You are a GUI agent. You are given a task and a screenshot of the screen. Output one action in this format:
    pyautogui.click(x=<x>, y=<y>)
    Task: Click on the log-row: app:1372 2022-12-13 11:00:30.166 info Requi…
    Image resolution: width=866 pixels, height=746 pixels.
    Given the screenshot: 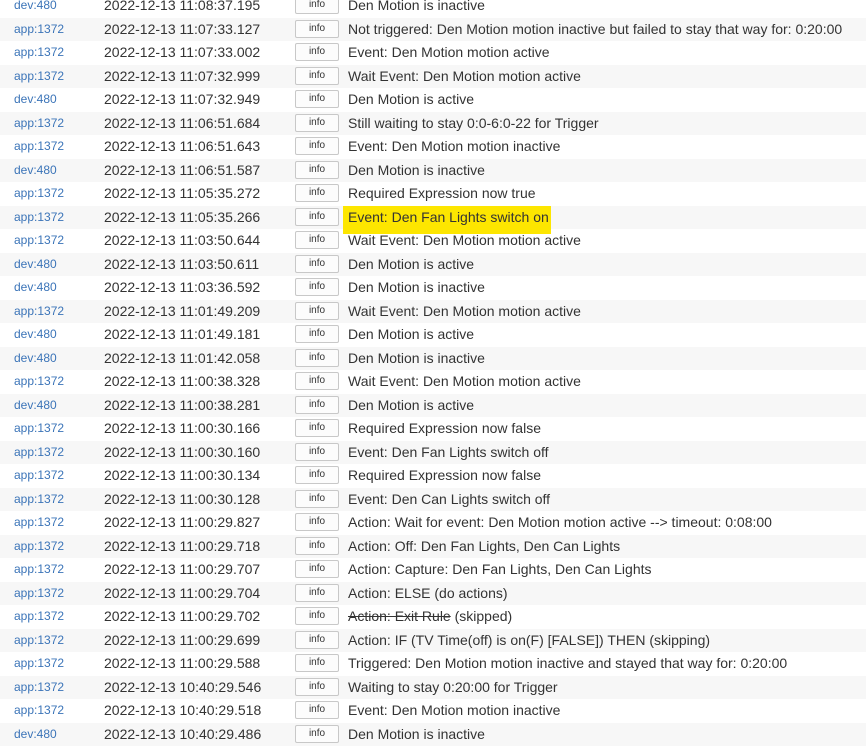 What is the action you would take?
    pyautogui.click(x=433, y=429)
    